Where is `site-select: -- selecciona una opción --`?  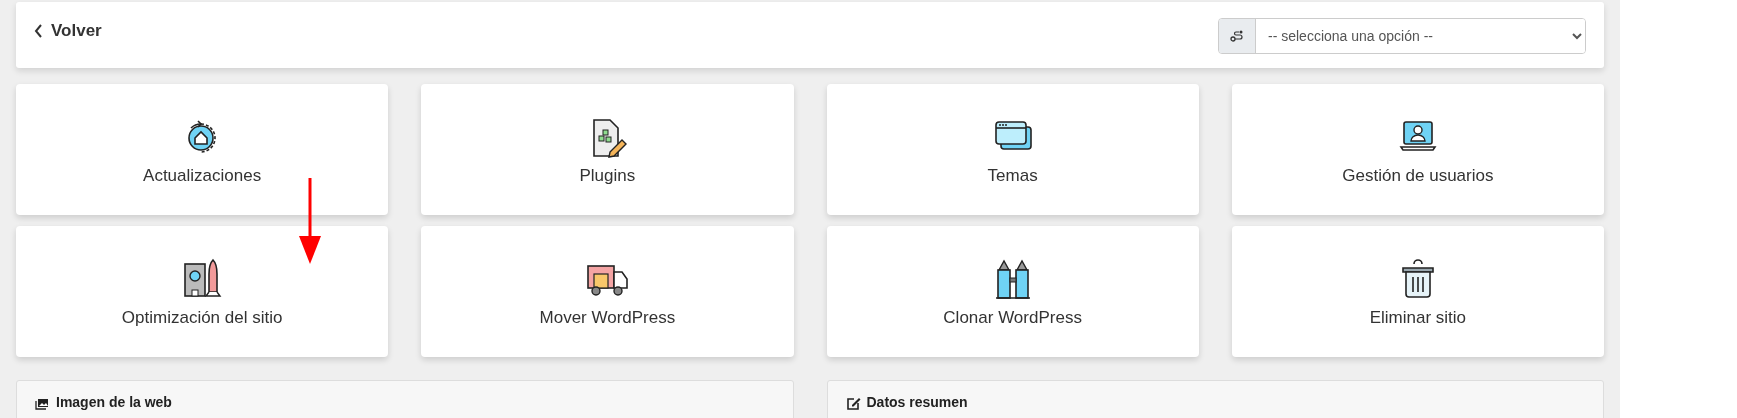
site-select: -- selecciona una opción -- is located at coordinates (1402, 36).